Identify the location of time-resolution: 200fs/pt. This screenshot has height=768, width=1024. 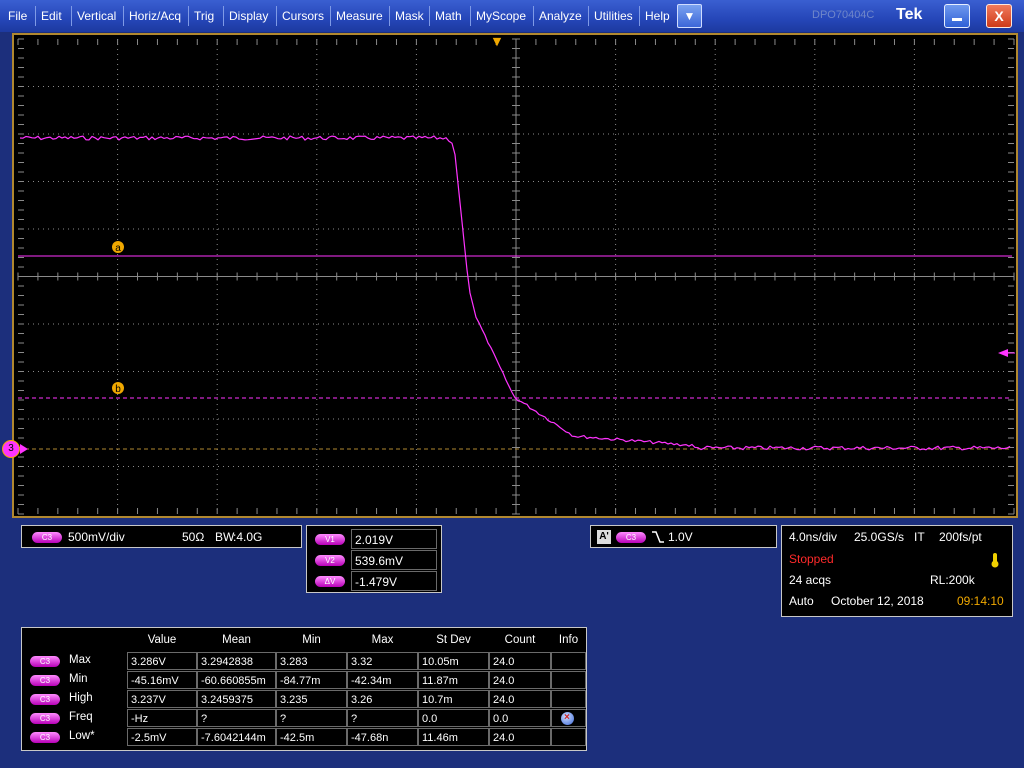
(960, 537).